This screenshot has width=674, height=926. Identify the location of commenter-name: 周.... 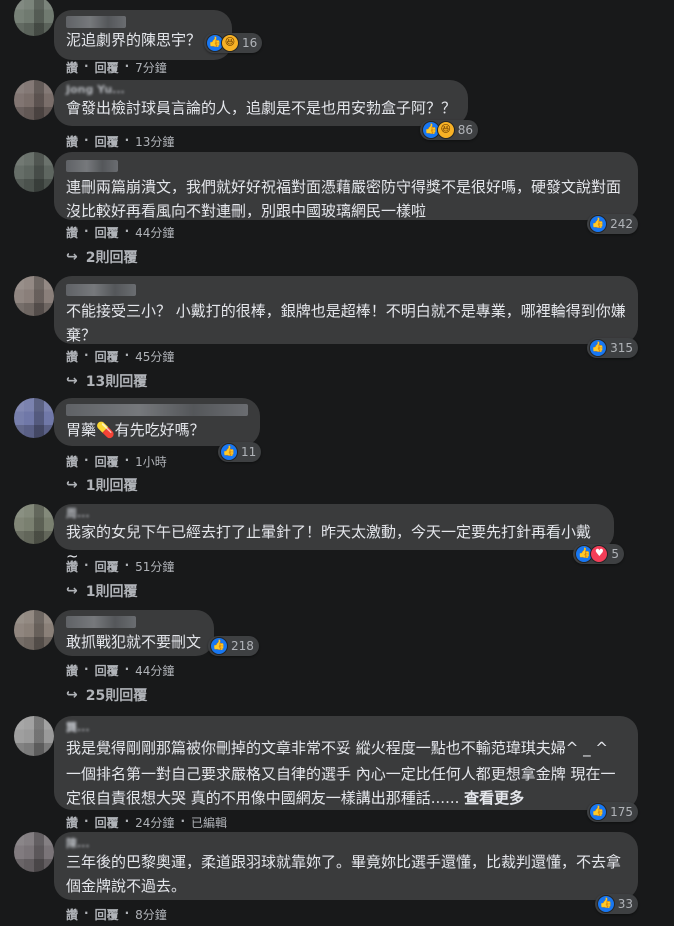
(334, 514).